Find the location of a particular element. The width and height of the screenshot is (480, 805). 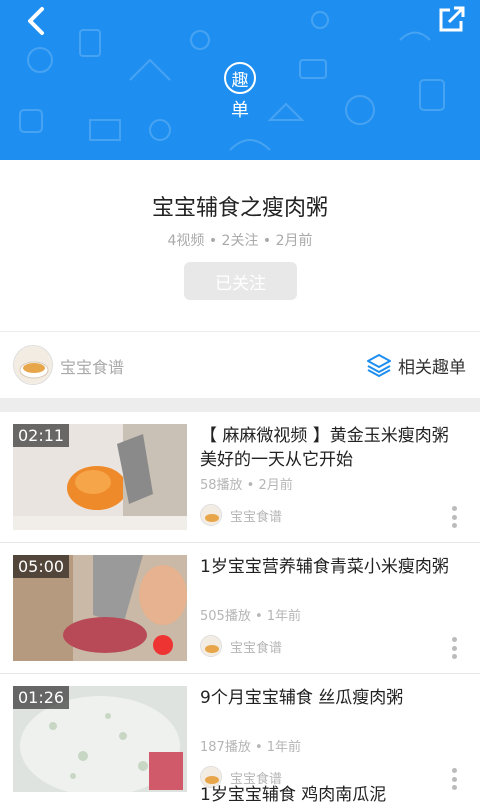

video-meta: 187播放 • 1年前 is located at coordinates (251, 747).